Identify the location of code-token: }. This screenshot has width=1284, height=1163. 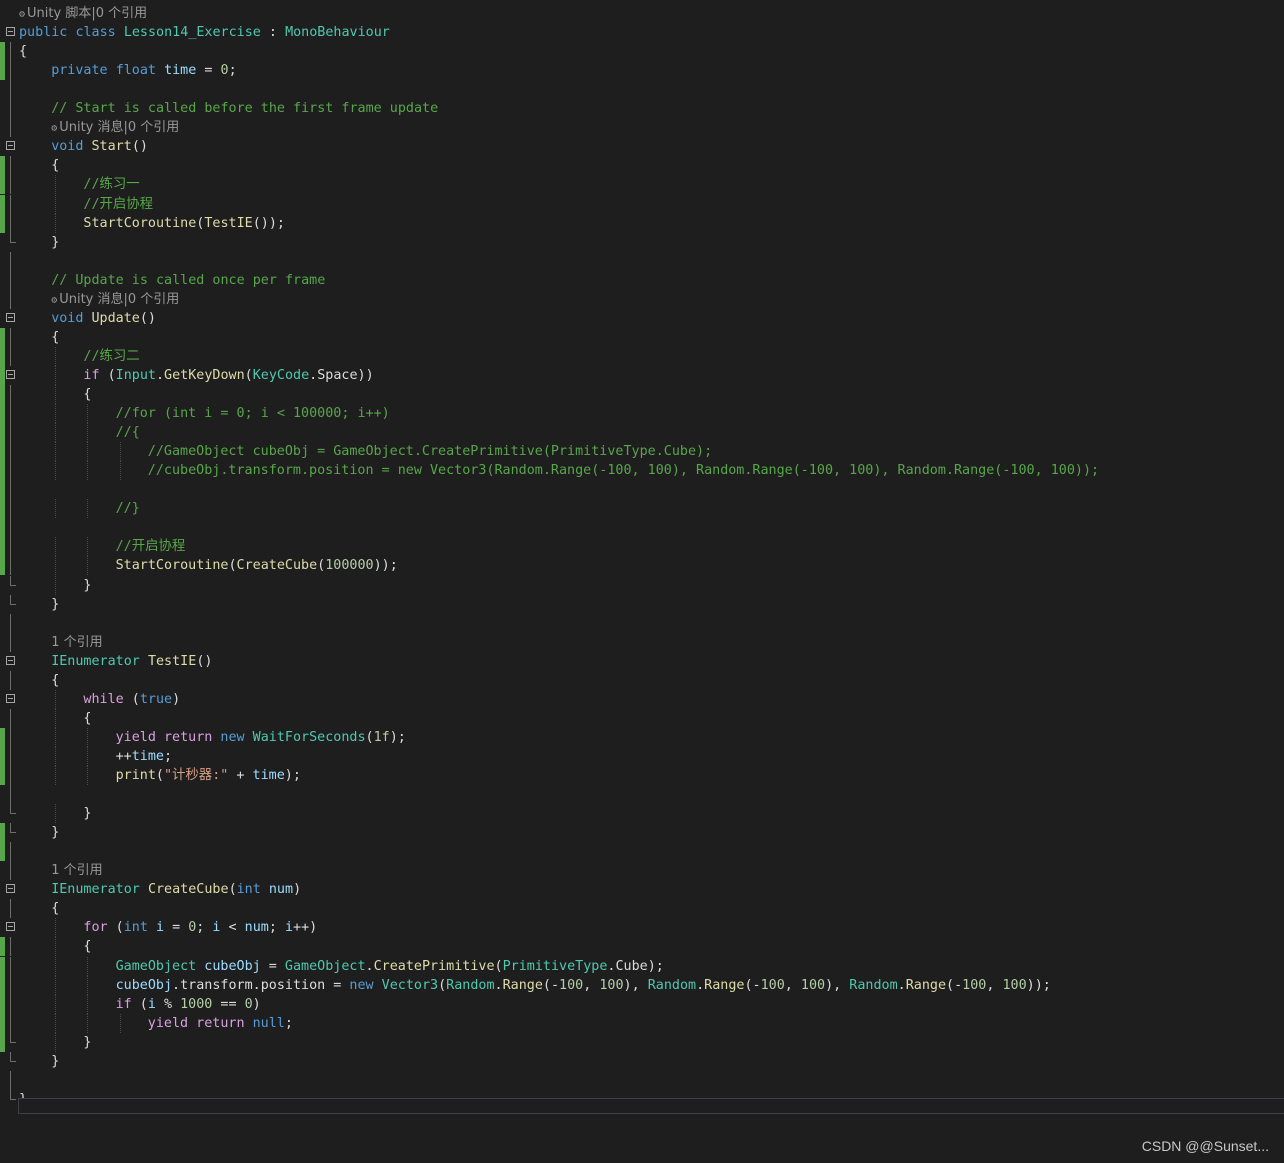
(55, 833).